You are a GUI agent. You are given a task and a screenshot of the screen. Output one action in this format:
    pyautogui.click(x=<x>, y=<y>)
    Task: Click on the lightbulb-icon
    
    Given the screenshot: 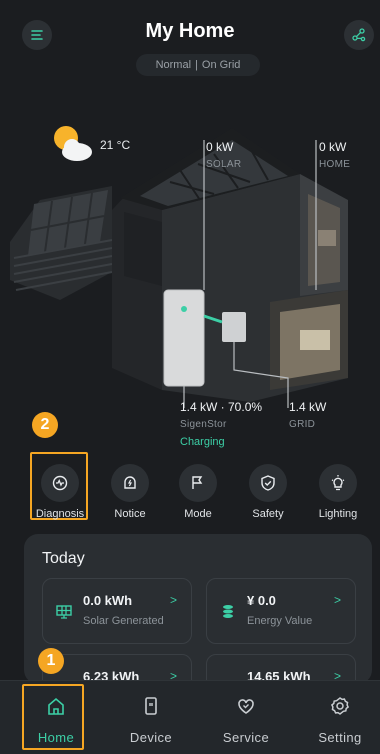 What is the action you would take?
    pyautogui.click(x=338, y=483)
    